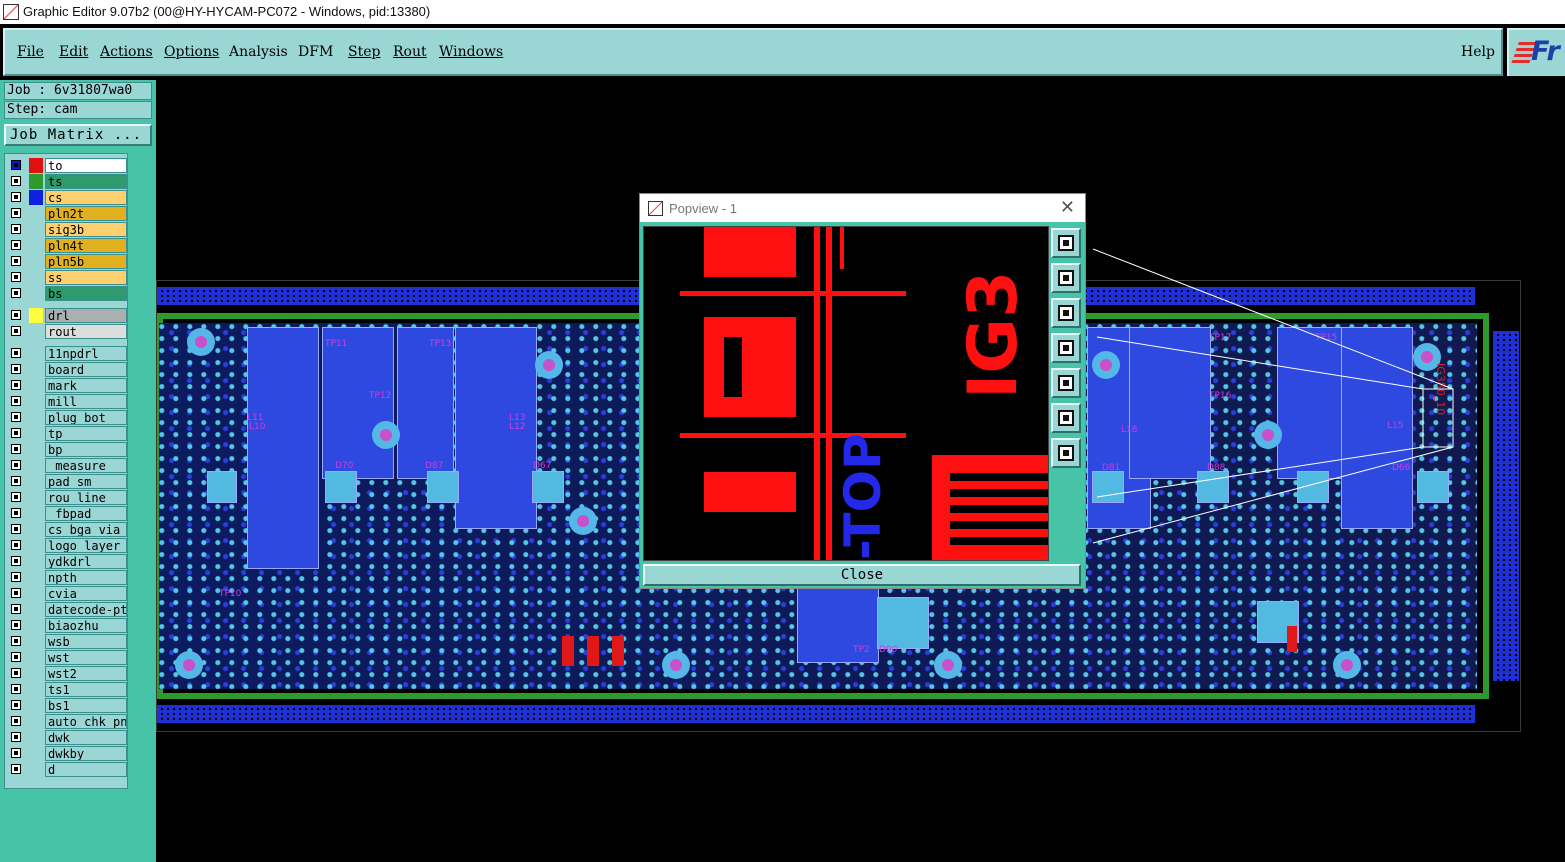 Image resolution: width=1565 pixels, height=862 pixels. I want to click on layer-name: mill, so click(86, 401).